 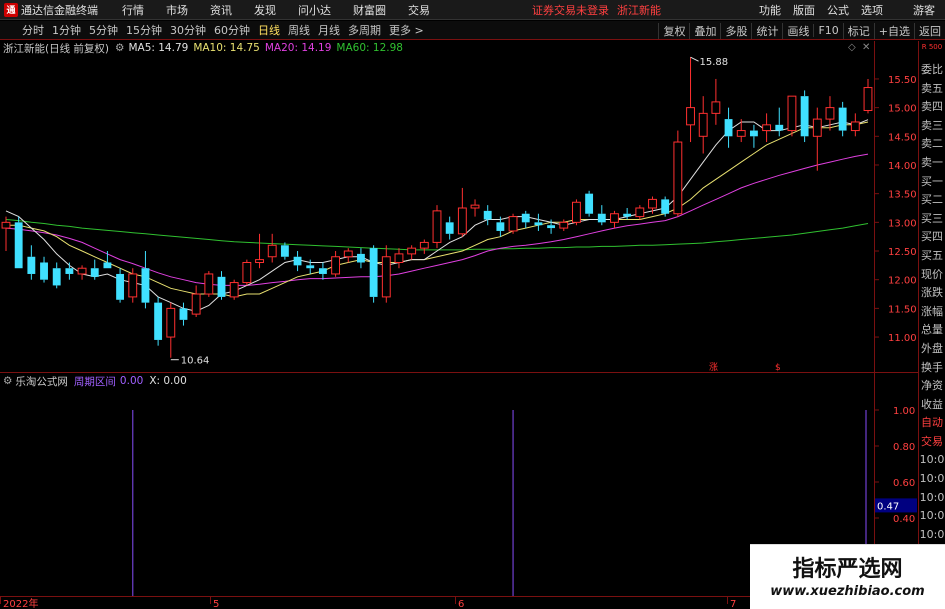 What do you see at coordinates (932, 144) in the screenshot?
I see `side-panel-item: 卖二` at bounding box center [932, 144].